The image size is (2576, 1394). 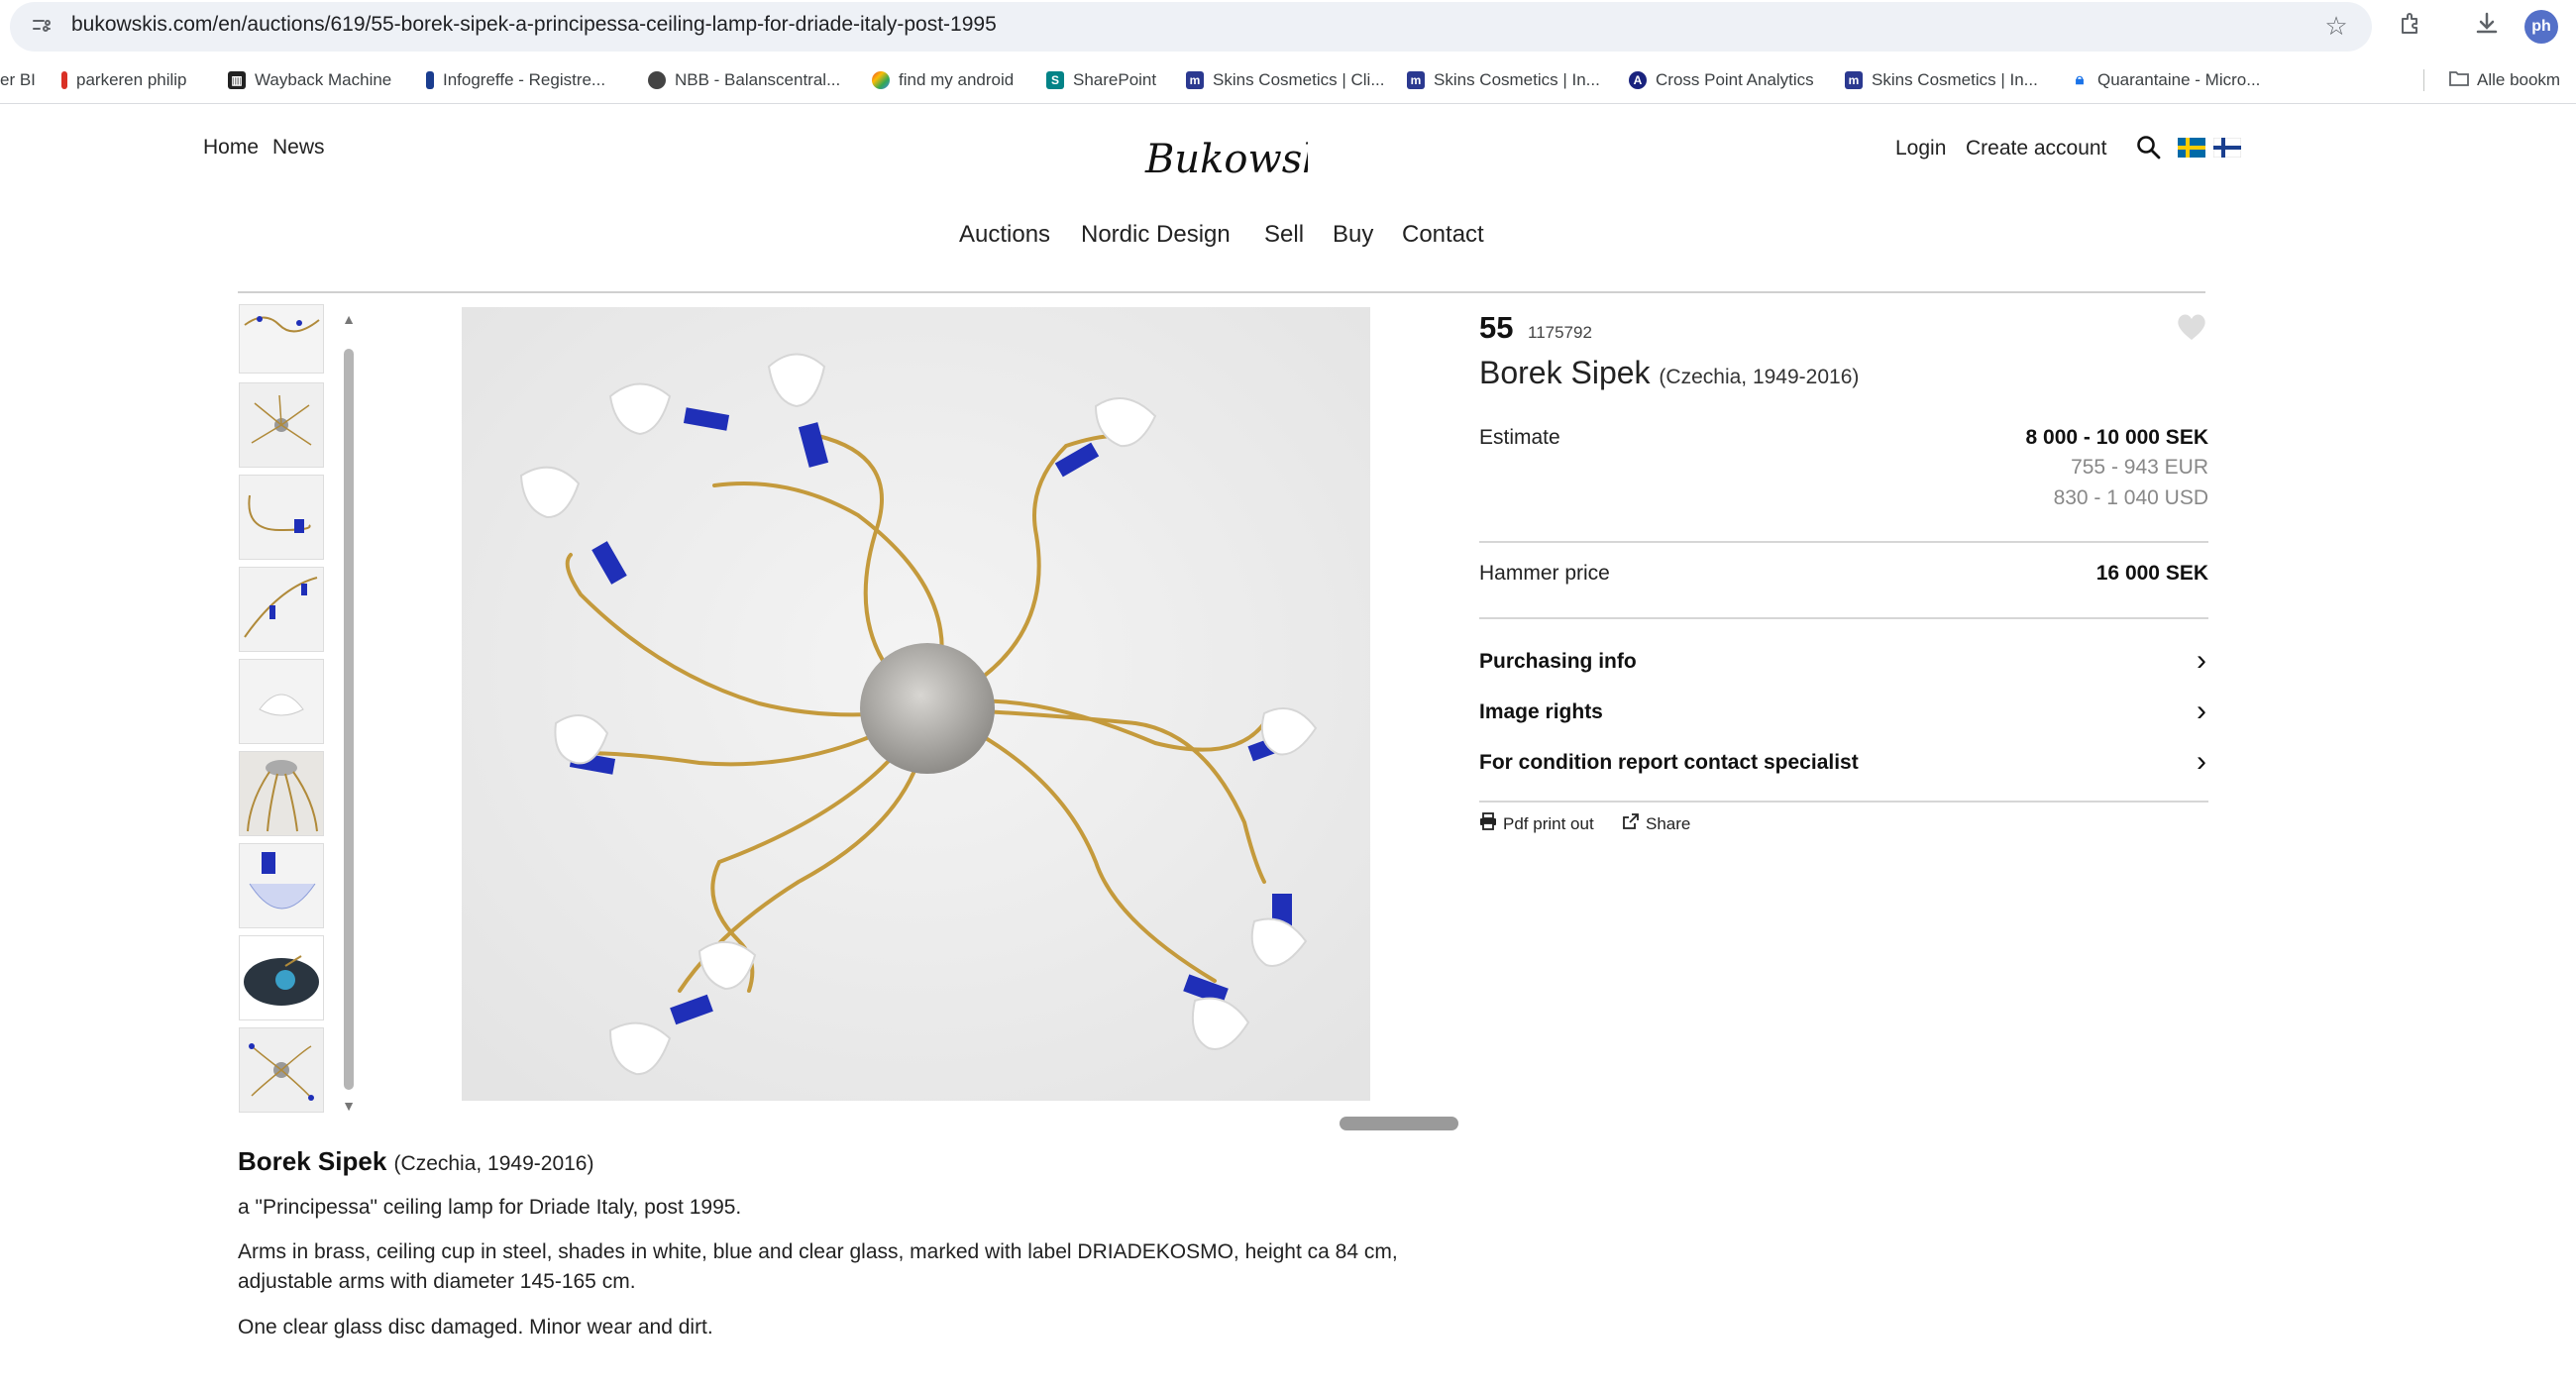 What do you see at coordinates (1565, 372) in the screenshot?
I see `artist-name: Borek Sipek` at bounding box center [1565, 372].